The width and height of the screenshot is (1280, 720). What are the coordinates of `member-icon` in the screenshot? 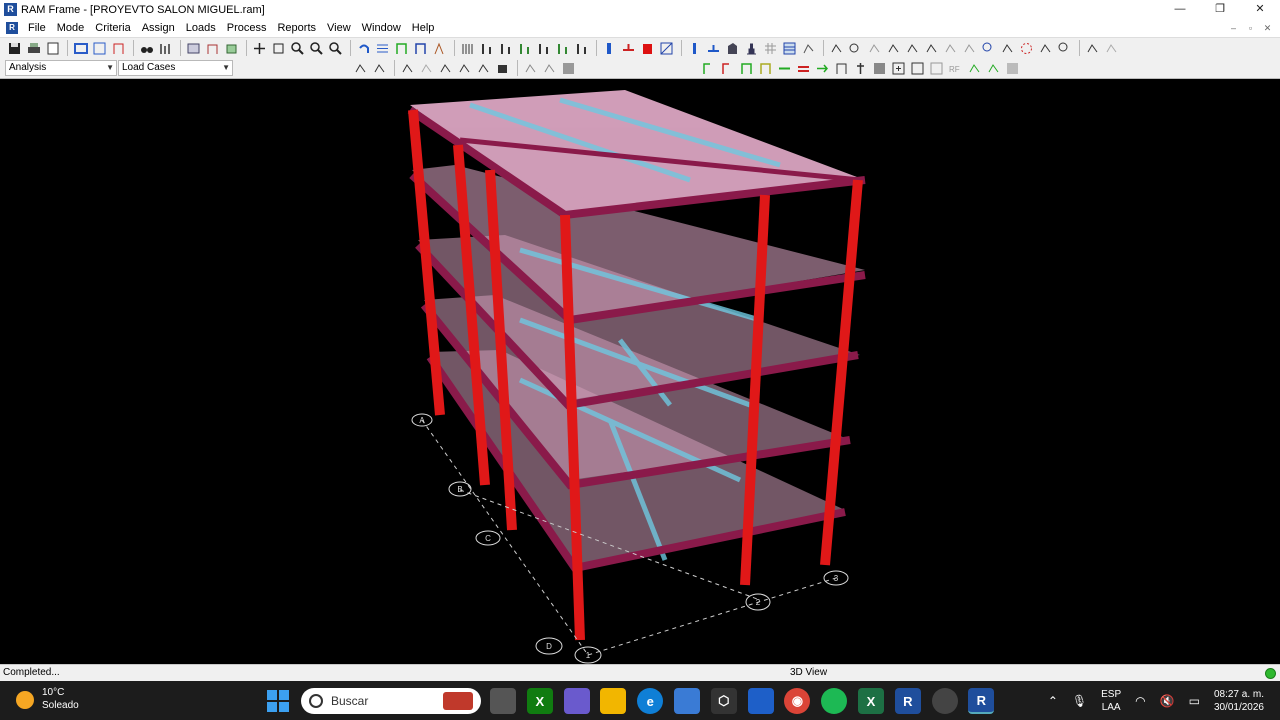 It's located at (165, 48).